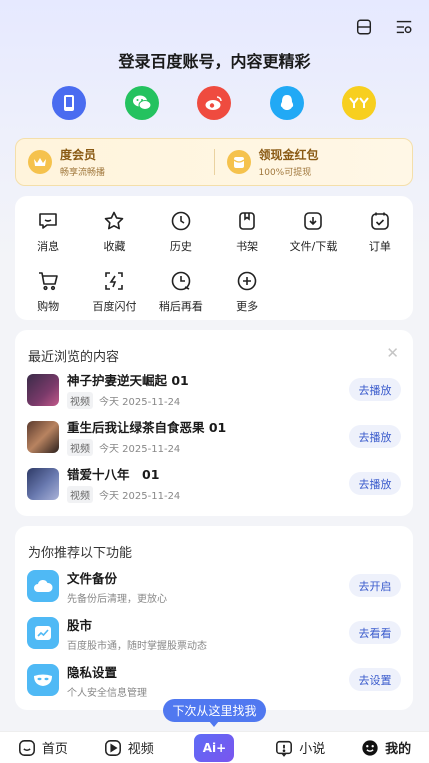 The width and height of the screenshot is (429, 763). What do you see at coordinates (247, 306) in the screenshot?
I see `func-label: 更多` at bounding box center [247, 306].